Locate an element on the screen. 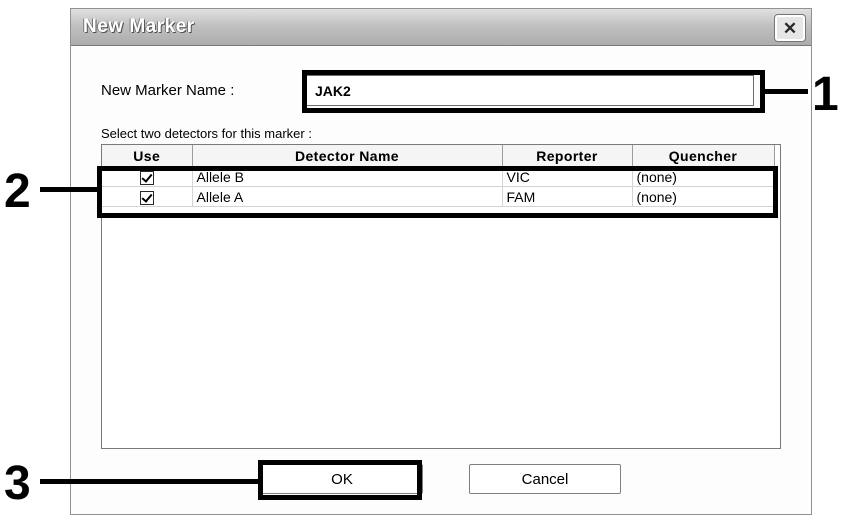 The width and height of the screenshot is (845, 515). column-header-use: Use is located at coordinates (147, 156).